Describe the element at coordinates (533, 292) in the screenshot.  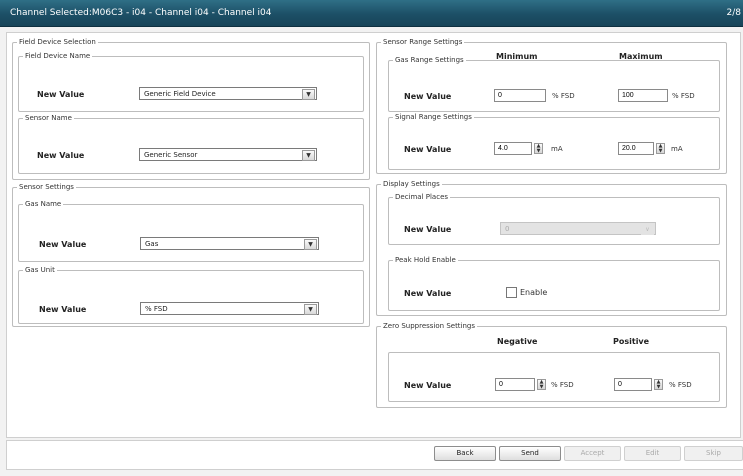
I see `peak-hold-checkbox-label: Enable` at that location.